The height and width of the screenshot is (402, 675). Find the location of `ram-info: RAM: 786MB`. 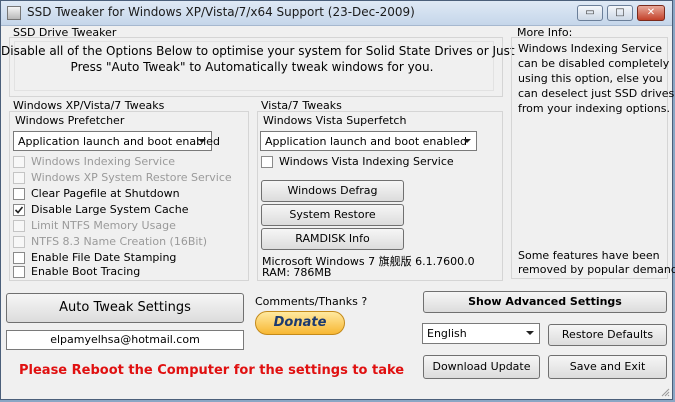

ram-info: RAM: 786MB is located at coordinates (297, 272).